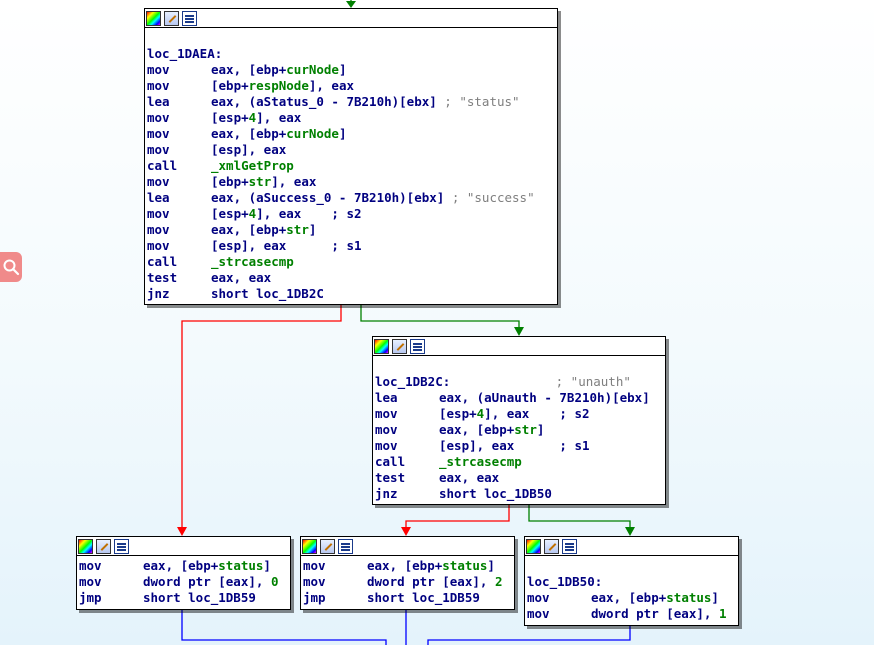  What do you see at coordinates (351, 150) in the screenshot?
I see `instruction-line: mov [esp], eax` at bounding box center [351, 150].